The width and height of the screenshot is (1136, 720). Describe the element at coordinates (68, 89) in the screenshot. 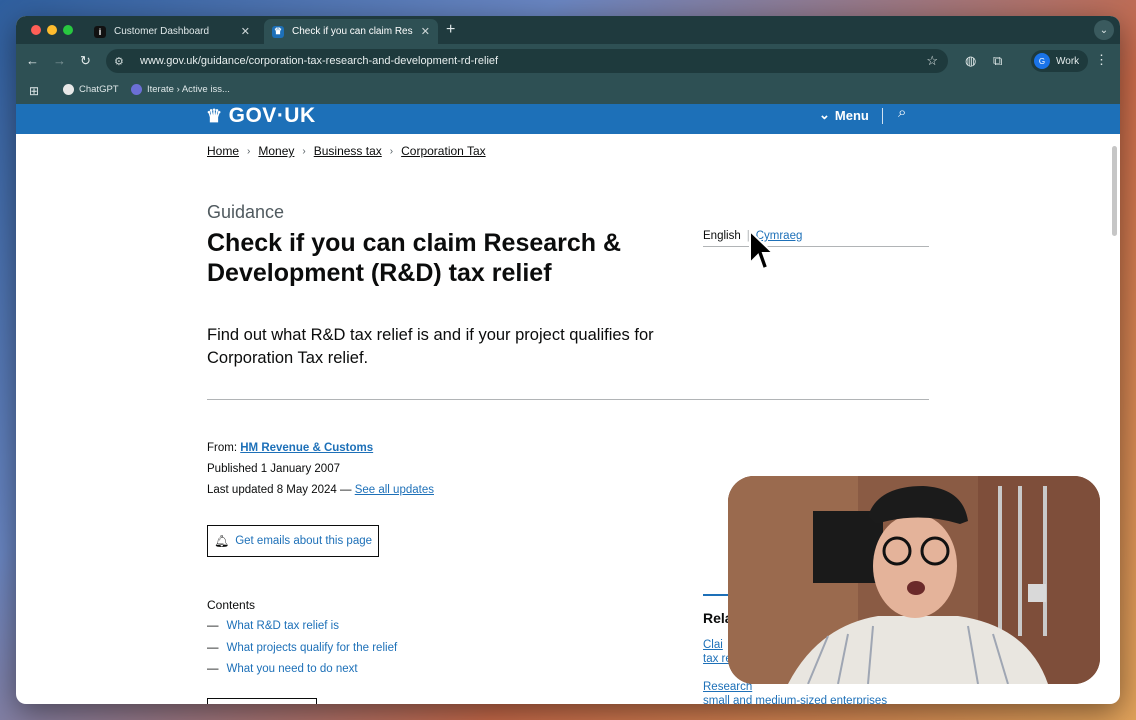

I see `chatgpt-icon` at that location.